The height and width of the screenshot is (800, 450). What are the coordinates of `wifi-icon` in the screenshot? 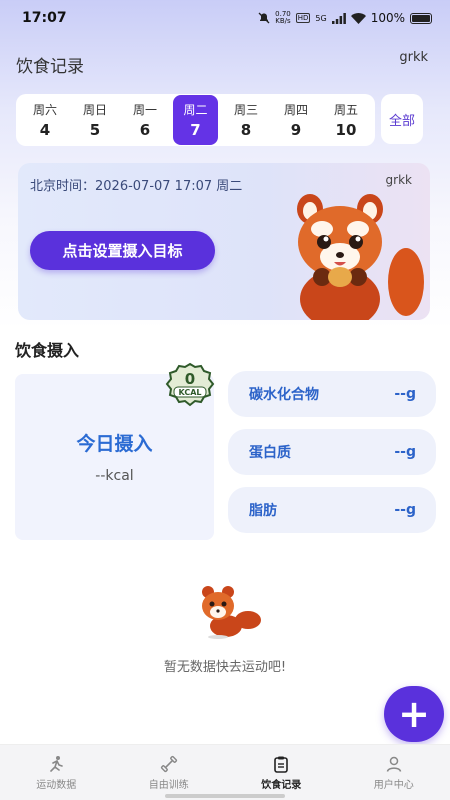 It's located at (358, 18).